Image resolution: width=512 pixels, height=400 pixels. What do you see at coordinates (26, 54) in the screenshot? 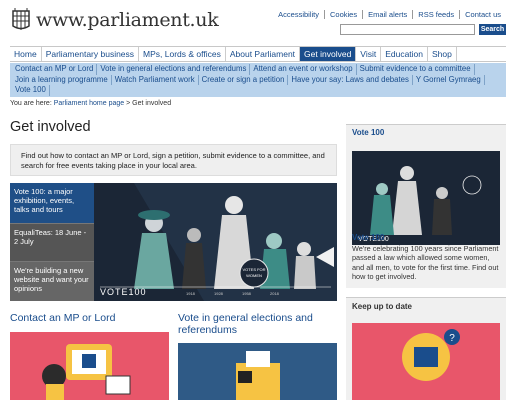
I see `nav-home: Home` at bounding box center [26, 54].